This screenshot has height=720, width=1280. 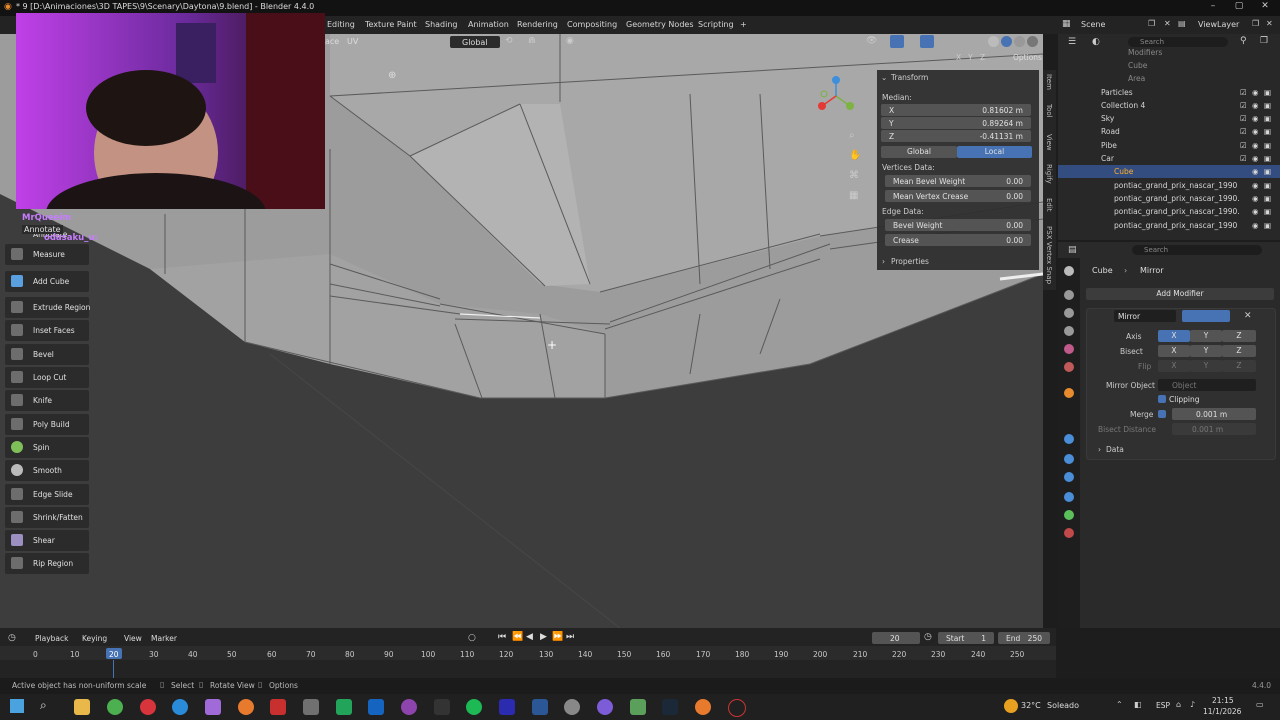 What do you see at coordinates (958, 181) in the screenshot?
I see `mean-bevel-weight-field: Mean Bevel Weight 0.00` at bounding box center [958, 181].